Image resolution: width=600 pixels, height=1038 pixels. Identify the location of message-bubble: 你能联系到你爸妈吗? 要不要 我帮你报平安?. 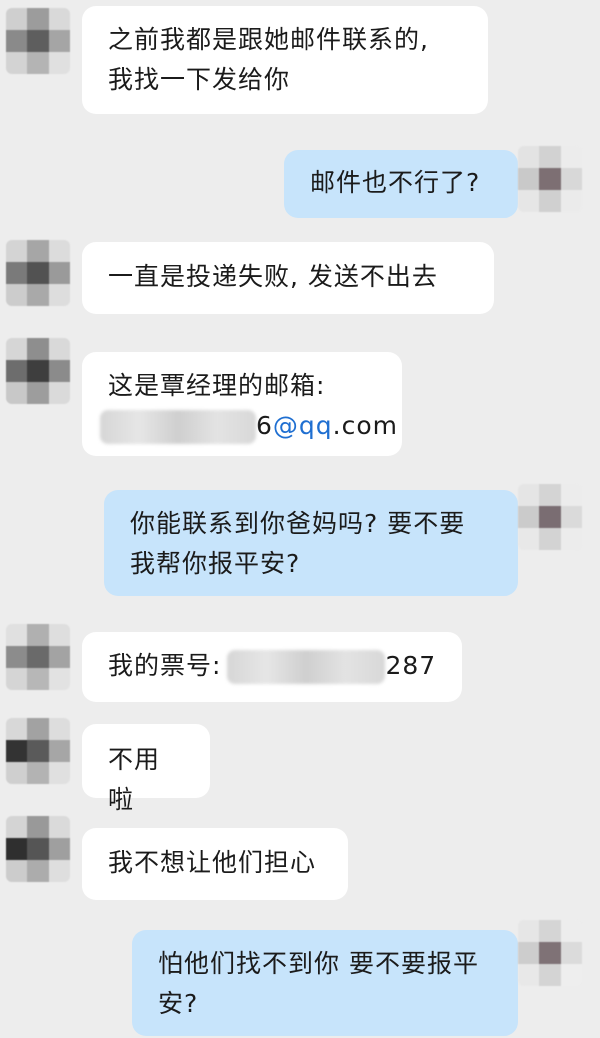
(311, 543).